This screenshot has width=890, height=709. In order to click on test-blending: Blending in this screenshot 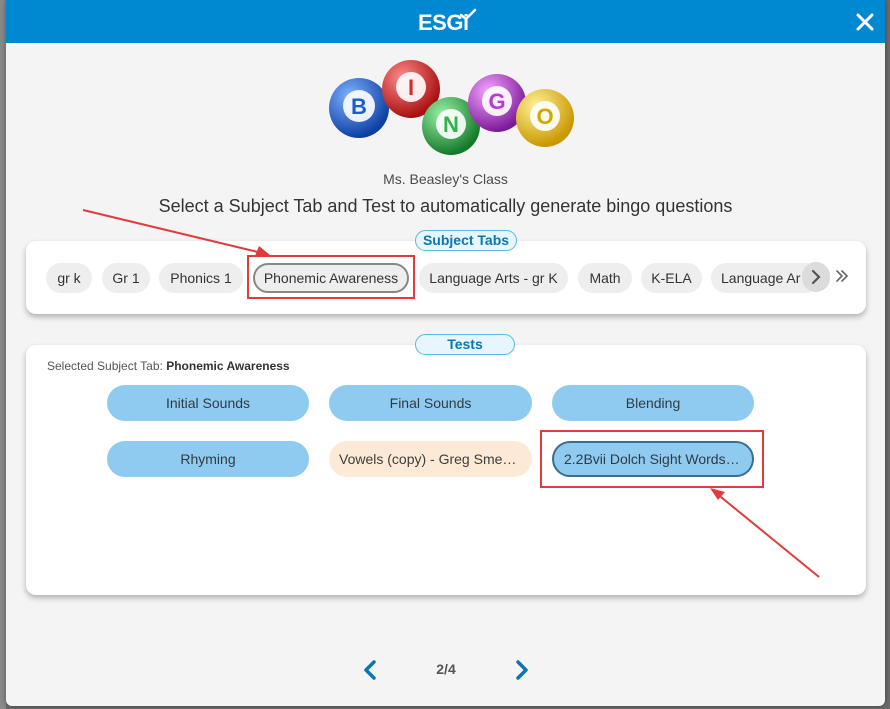, I will do `click(653, 403)`.